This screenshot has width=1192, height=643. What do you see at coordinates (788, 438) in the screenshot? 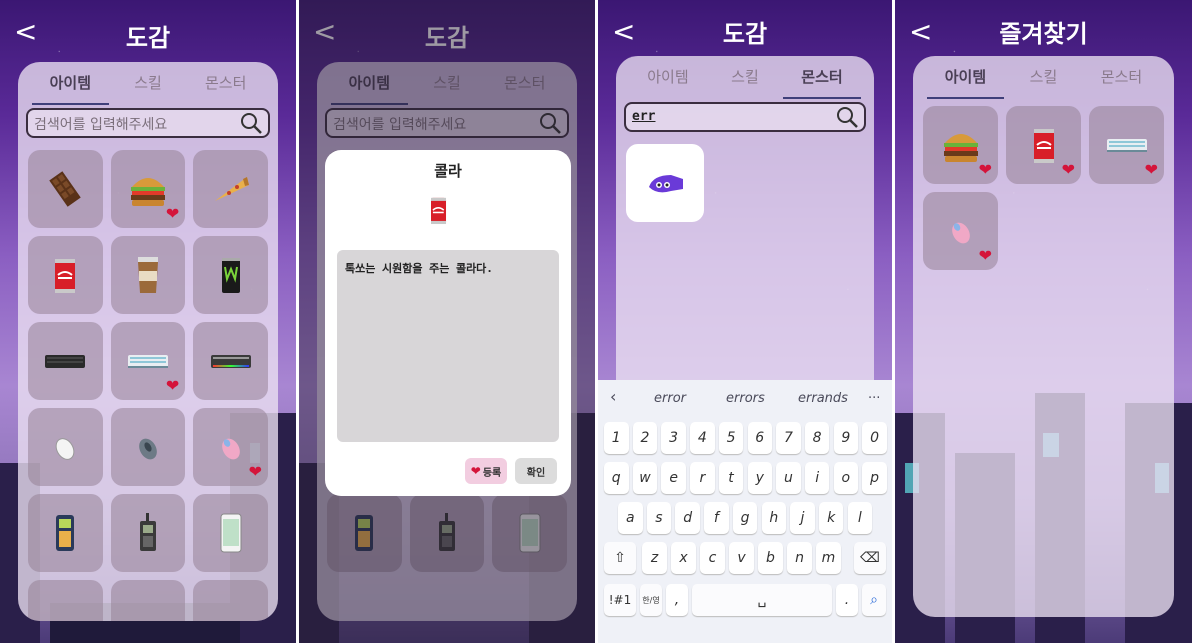
I see `key: 7` at bounding box center [788, 438].